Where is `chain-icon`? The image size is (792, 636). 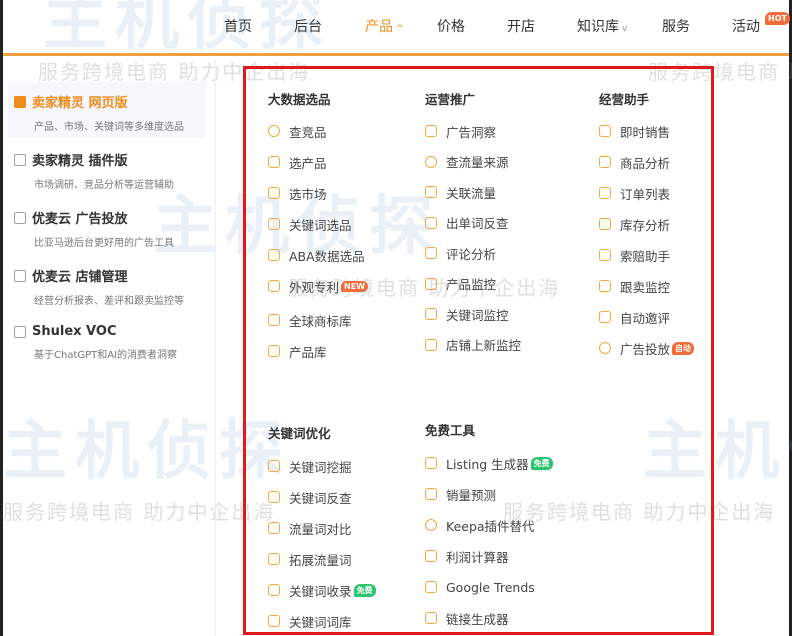
chain-icon is located at coordinates (431, 618).